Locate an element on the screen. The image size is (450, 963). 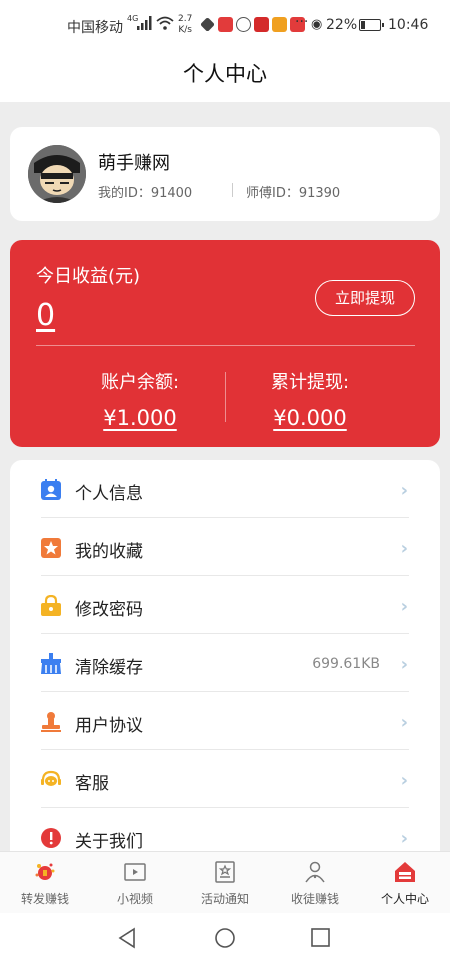
menu-item-label: 个人信息 is located at coordinates (109, 494).